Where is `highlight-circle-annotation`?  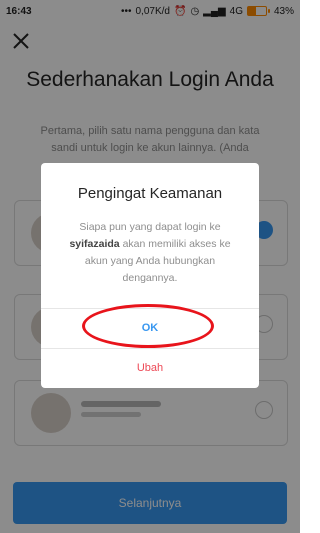
highlight-circle-annotation is located at coordinates (148, 326).